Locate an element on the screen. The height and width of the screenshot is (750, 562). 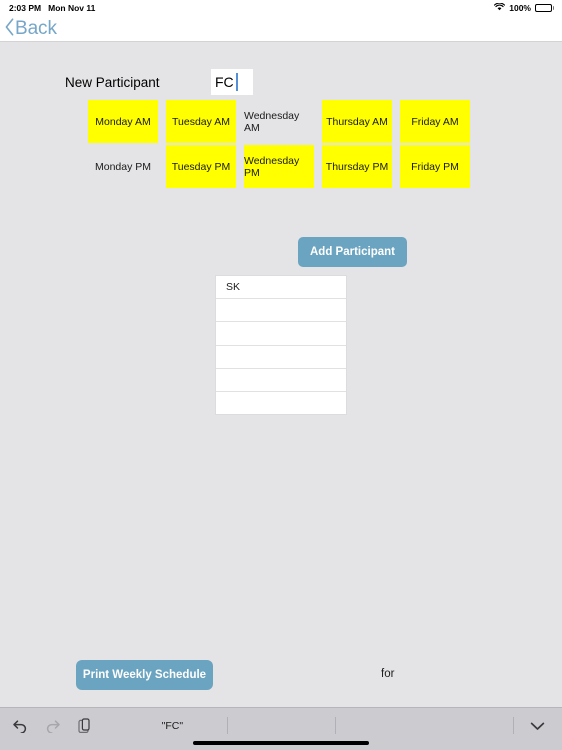
navigation-bar: Back is located at coordinates (281, 29).